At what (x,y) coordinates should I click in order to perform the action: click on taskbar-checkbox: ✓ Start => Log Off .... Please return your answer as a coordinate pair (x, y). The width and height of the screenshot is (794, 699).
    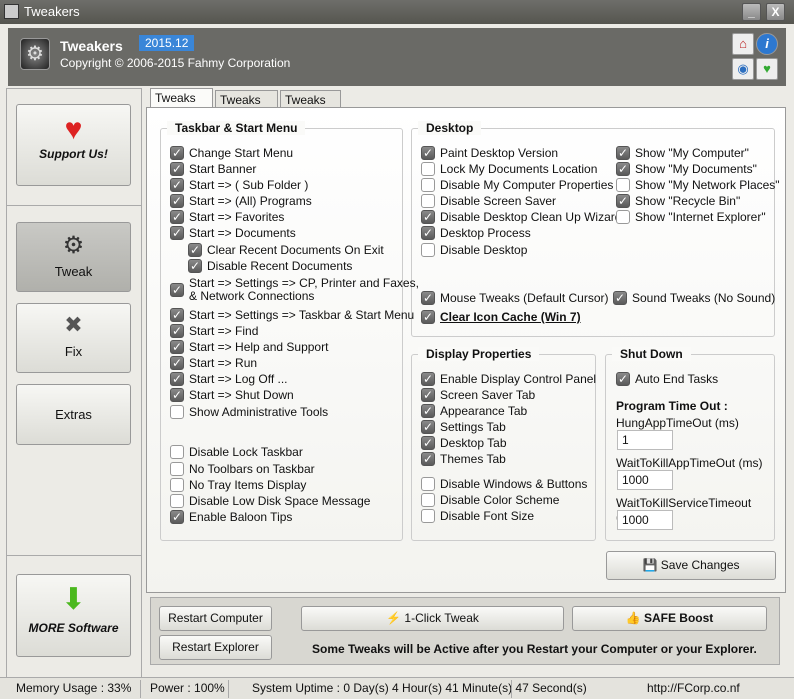
    Looking at the image, I should click on (229, 379).